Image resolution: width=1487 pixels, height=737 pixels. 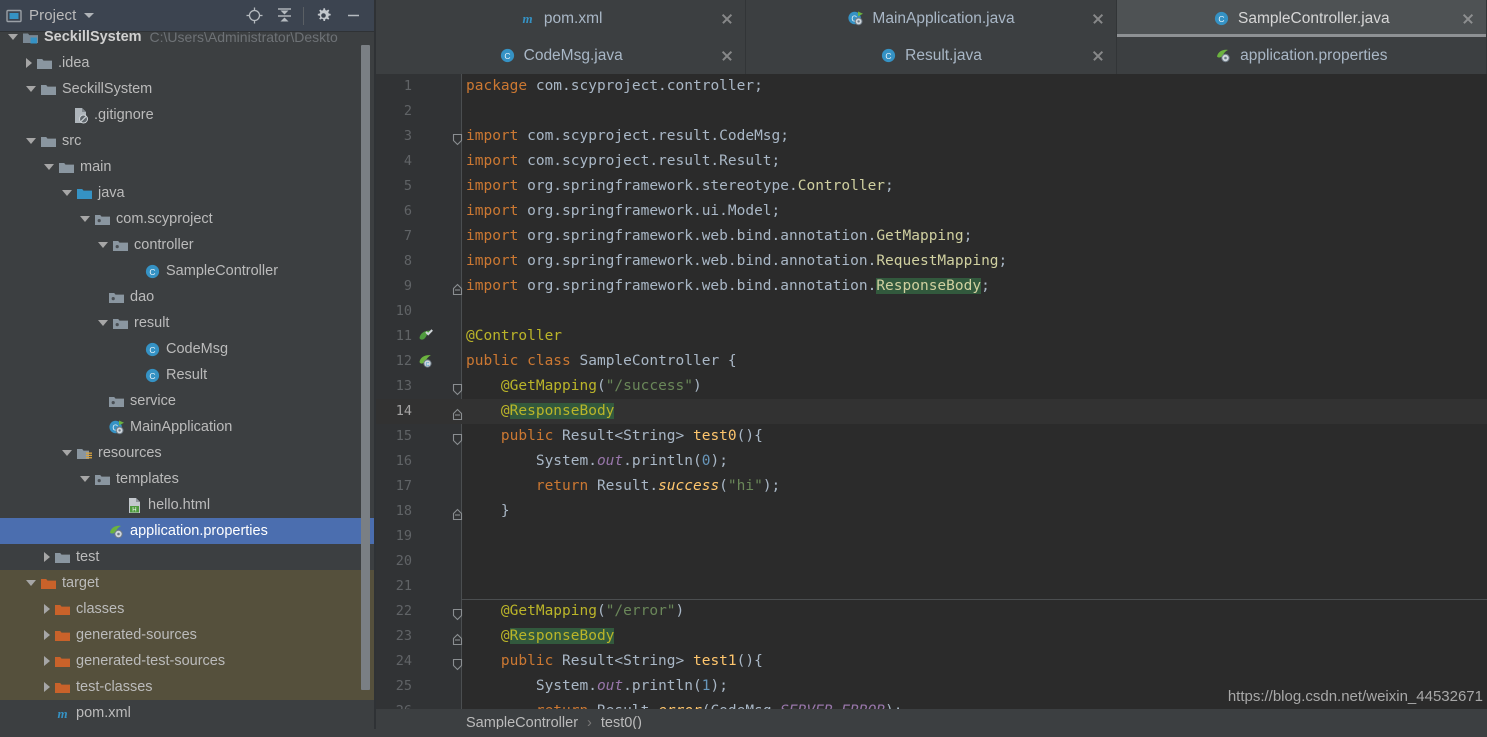 What do you see at coordinates (89, 15) in the screenshot?
I see `chevron-down-icon` at bounding box center [89, 15].